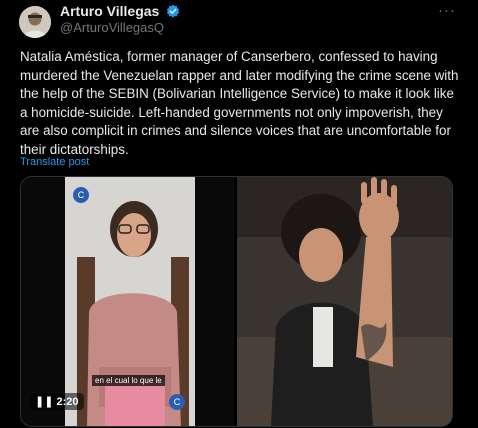  I want to click on translate-link: Translate post, so click(54, 162).